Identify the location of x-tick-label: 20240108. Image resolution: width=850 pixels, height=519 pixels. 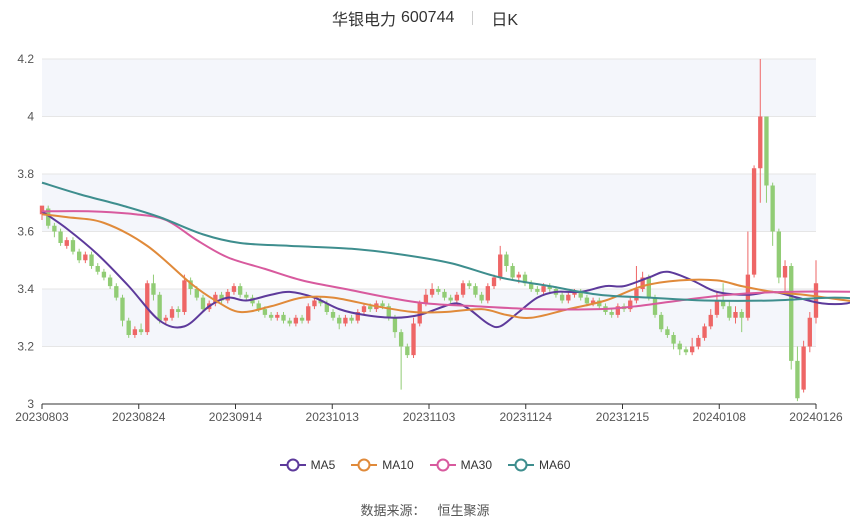
(720, 417).